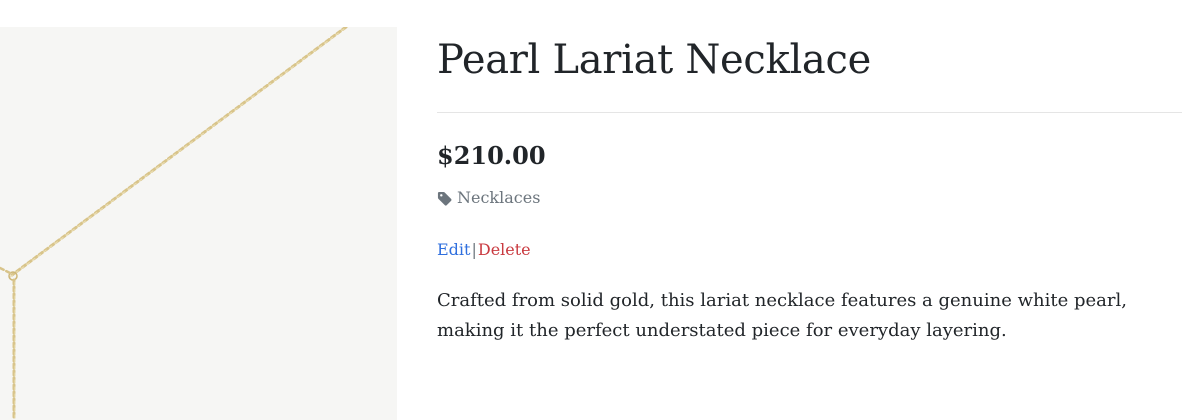 The image size is (1182, 420). What do you see at coordinates (809, 112) in the screenshot?
I see `title-divider` at bounding box center [809, 112].